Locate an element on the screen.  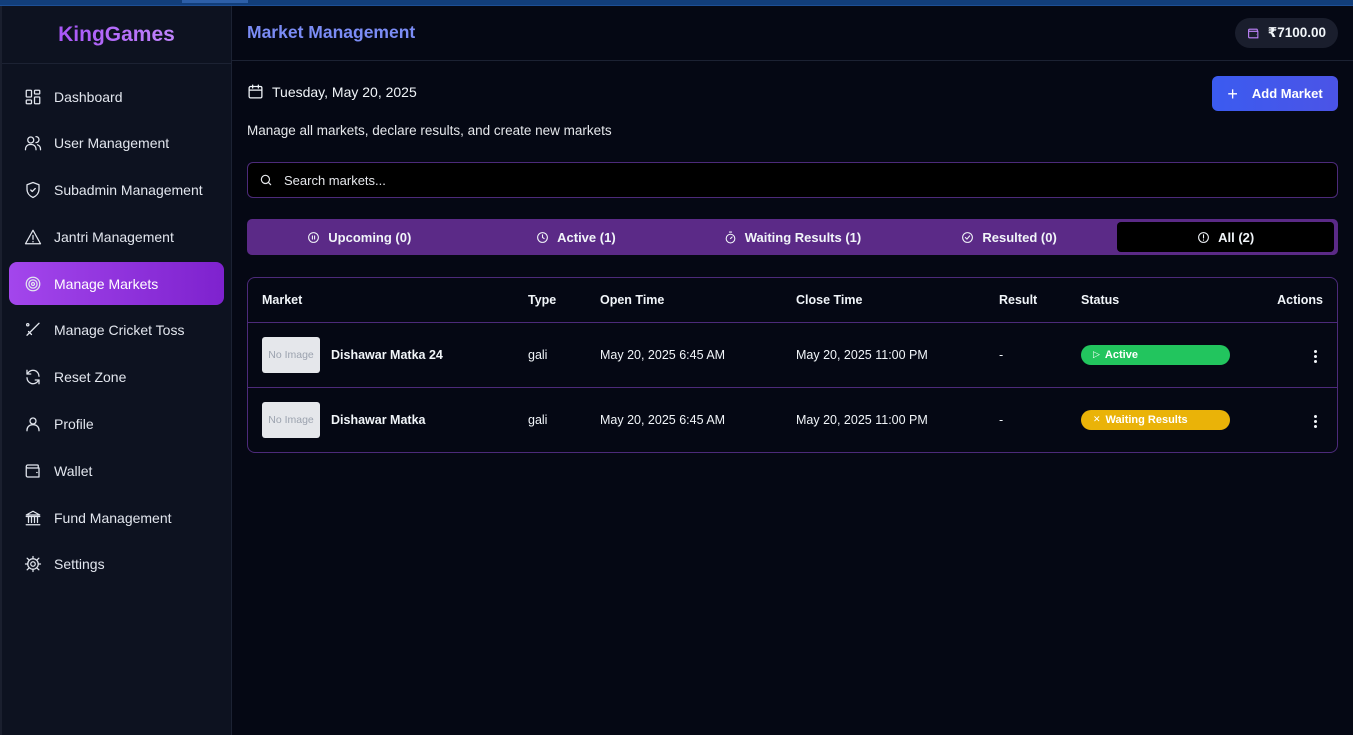
cricket-bat-icon is located at coordinates (33, 330).